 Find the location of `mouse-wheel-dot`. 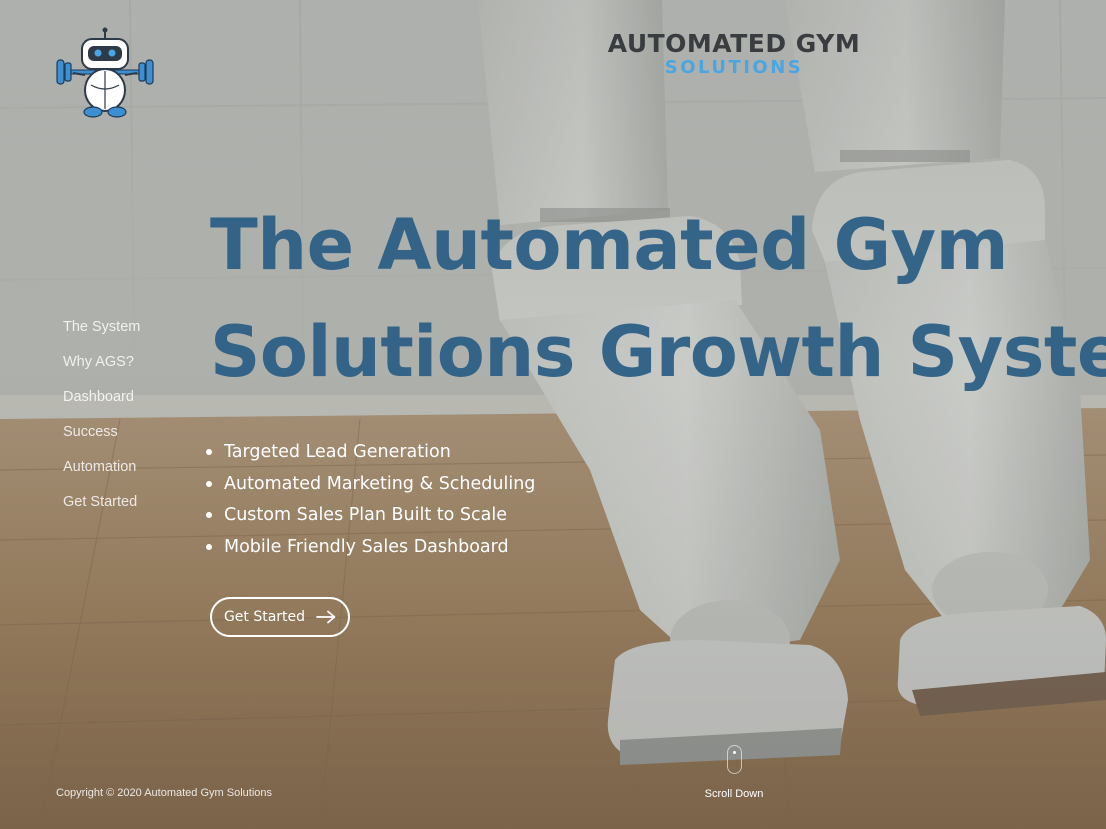

mouse-wheel-dot is located at coordinates (734, 752).